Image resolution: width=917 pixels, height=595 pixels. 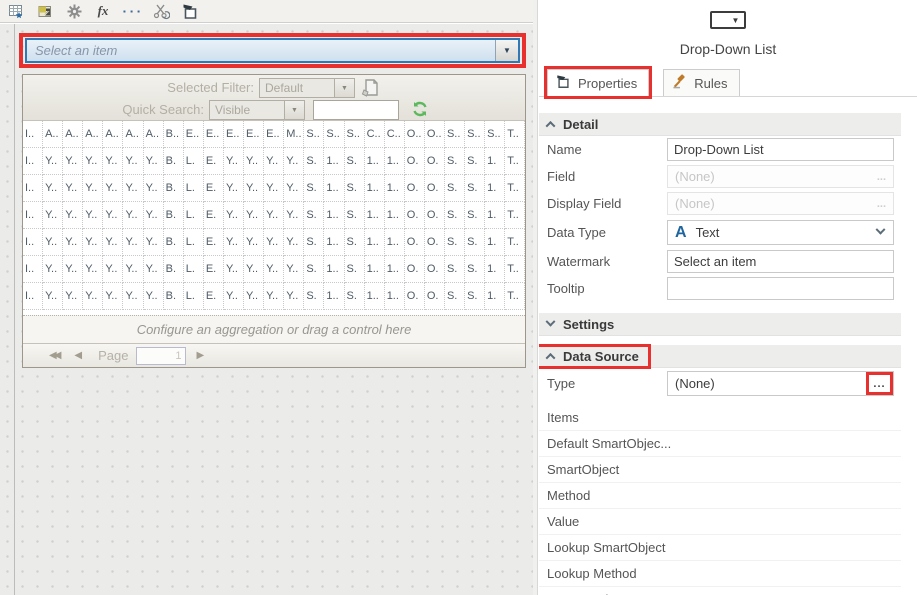 I want to click on column-header: C.., so click(x=374, y=134).